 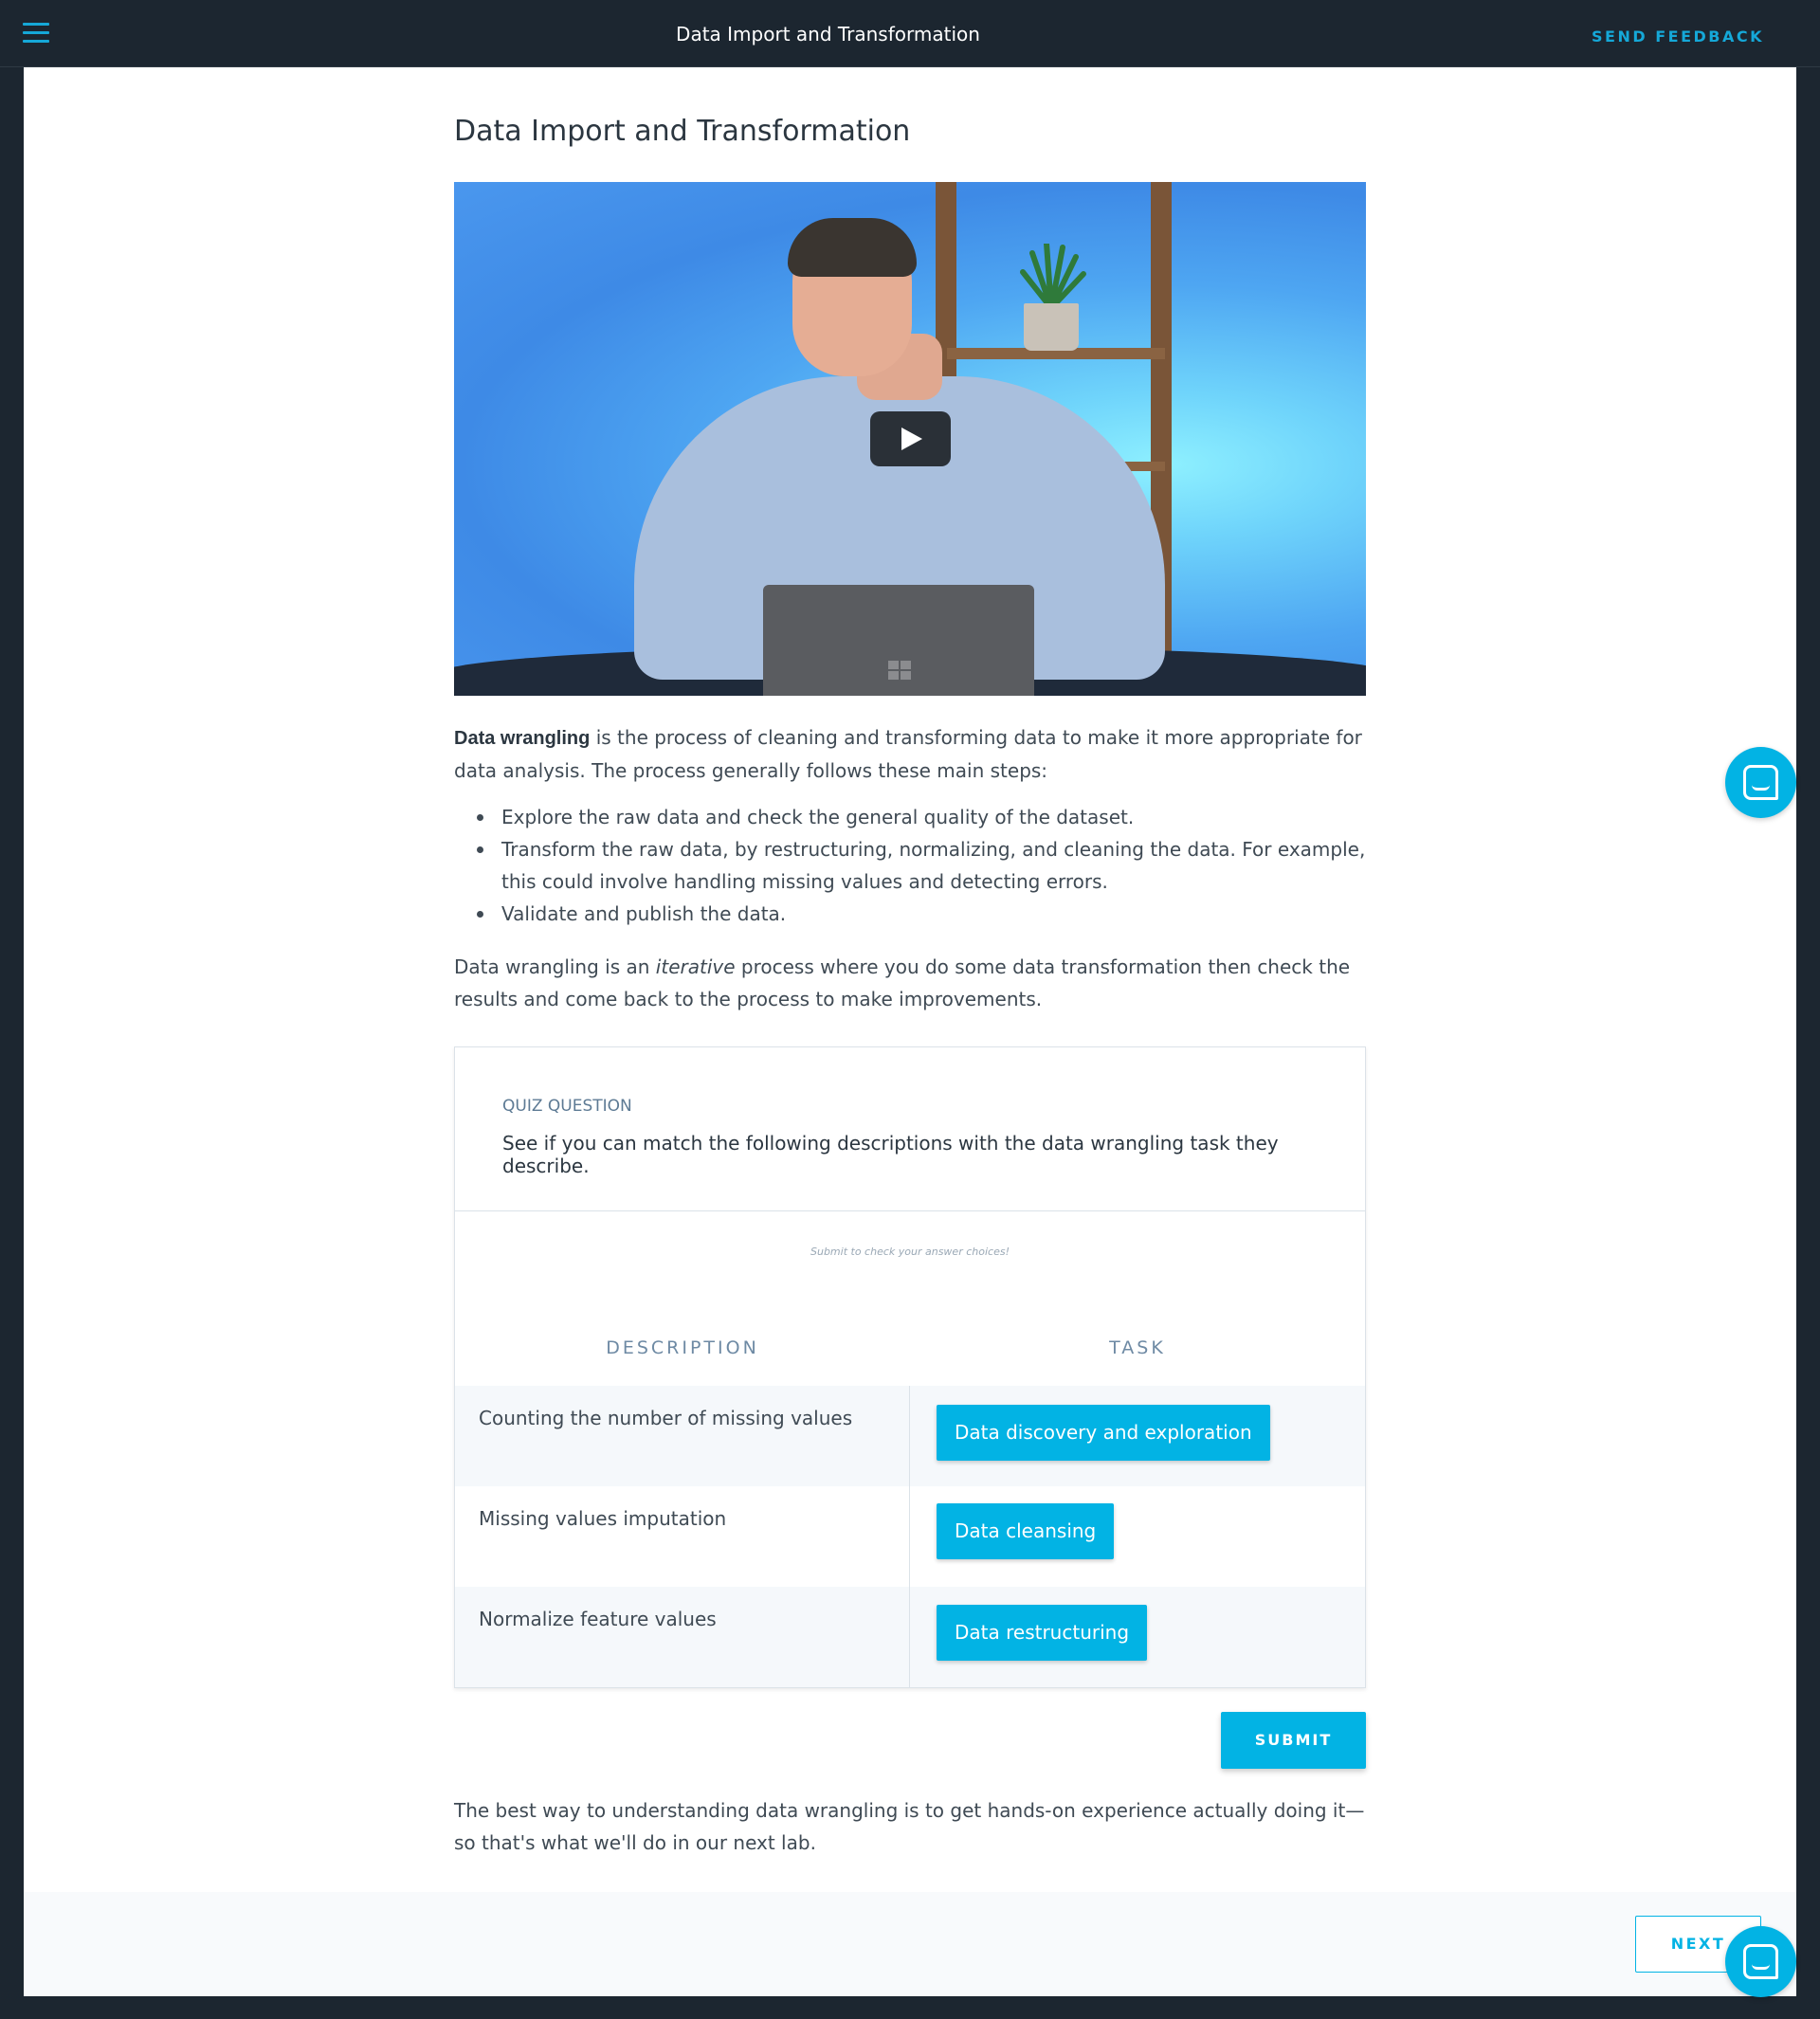 I want to click on row-description: Missing values imputation, so click(x=603, y=1518).